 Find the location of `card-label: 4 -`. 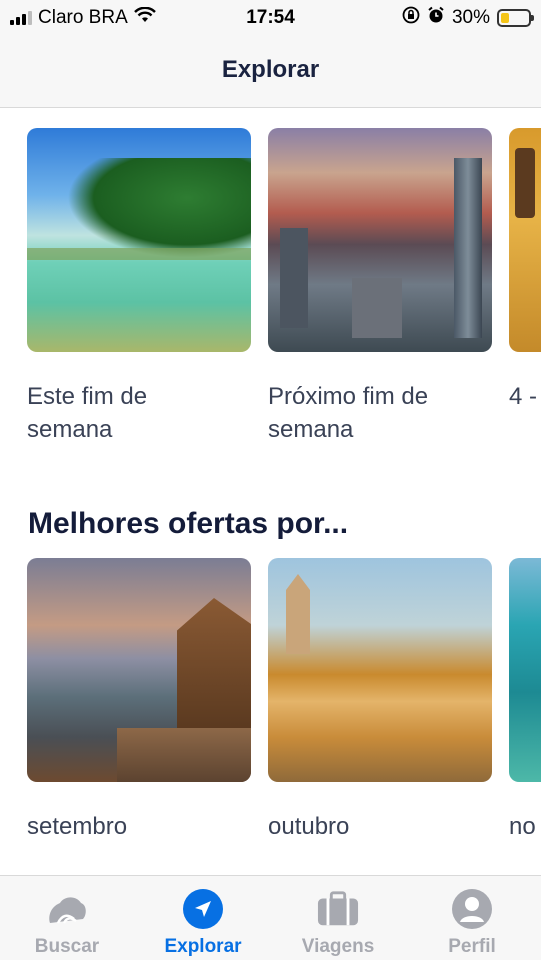

card-label: 4 - is located at coordinates (523, 396).